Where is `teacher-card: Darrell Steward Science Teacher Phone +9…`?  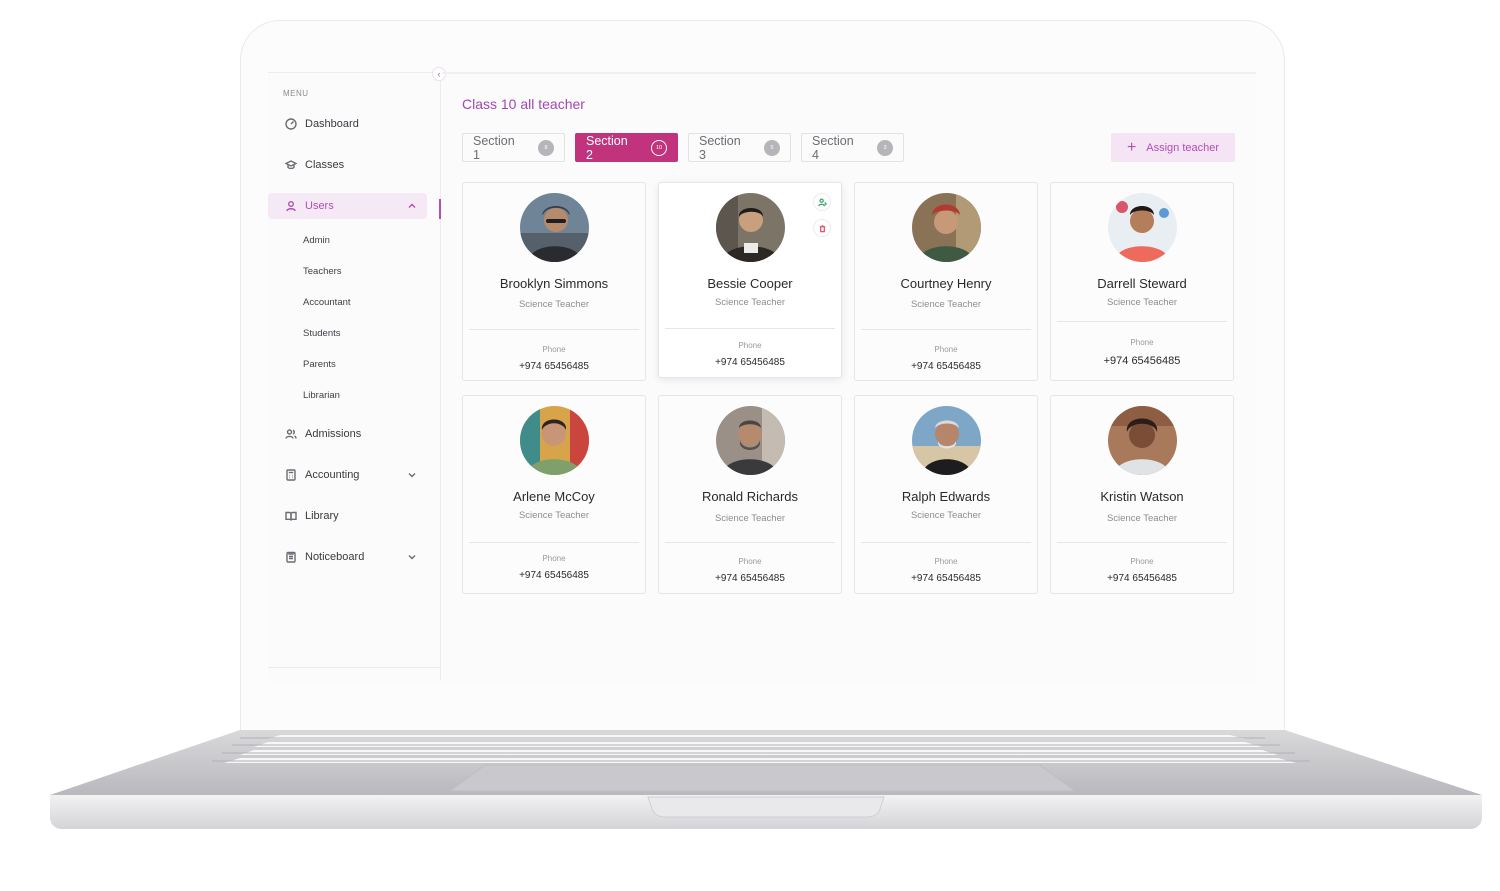 teacher-card: Darrell Steward Science Teacher Phone +9… is located at coordinates (1142, 281).